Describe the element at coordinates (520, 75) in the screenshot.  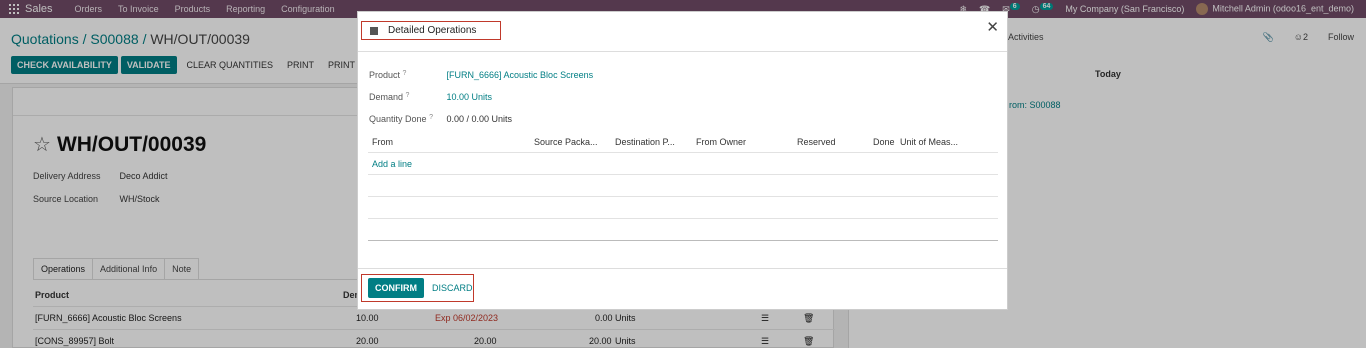
I see `product-value: [FURN_6666] Acoustic Bloc Screens` at that location.